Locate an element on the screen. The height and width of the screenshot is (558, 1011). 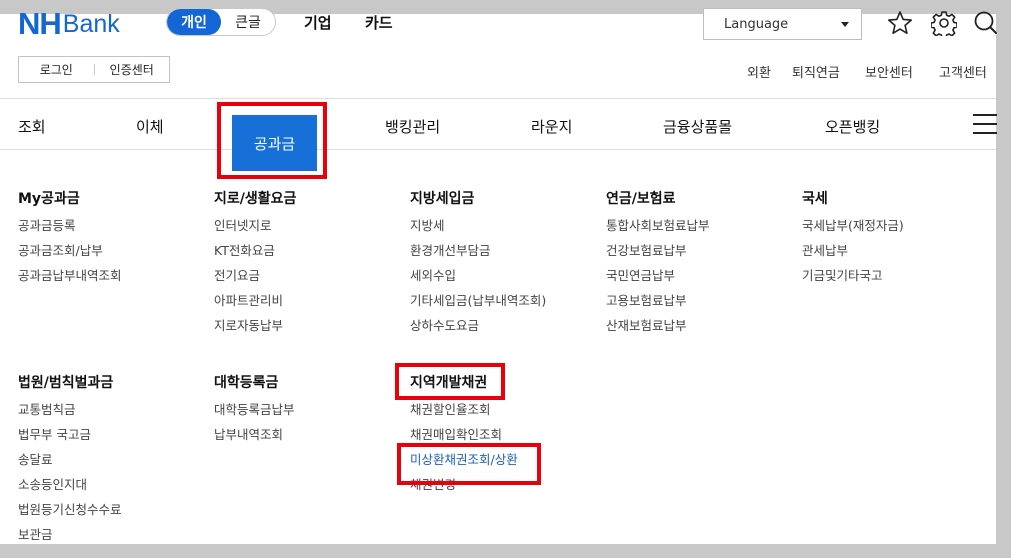
menu-item: 공과금납부내역조회 is located at coordinates (70, 279).